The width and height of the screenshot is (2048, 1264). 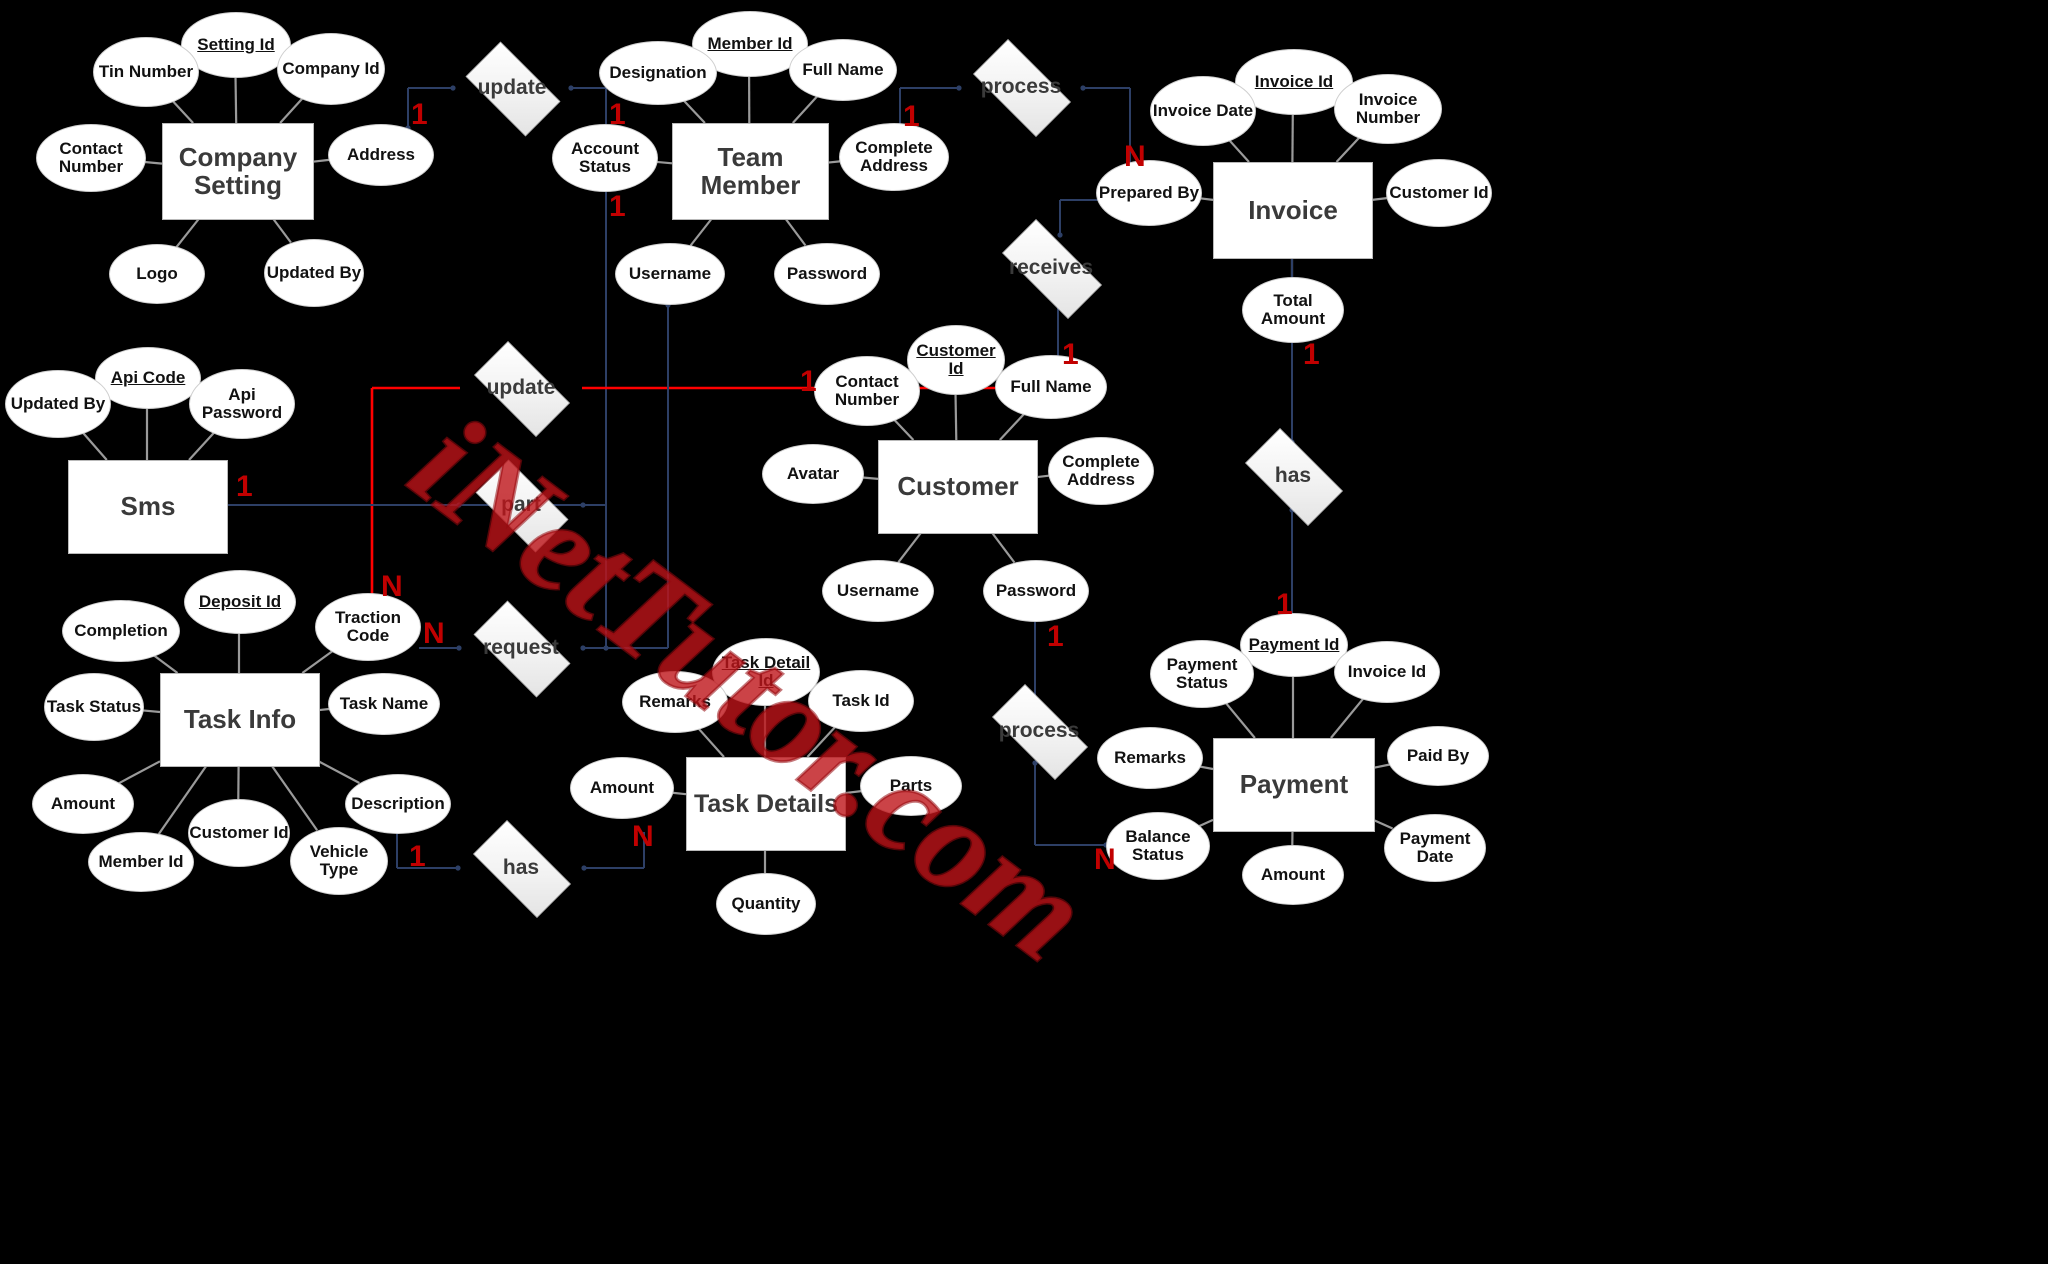 I want to click on attribute-ti_vehicle_type: Vehicle Type, so click(x=339, y=861).